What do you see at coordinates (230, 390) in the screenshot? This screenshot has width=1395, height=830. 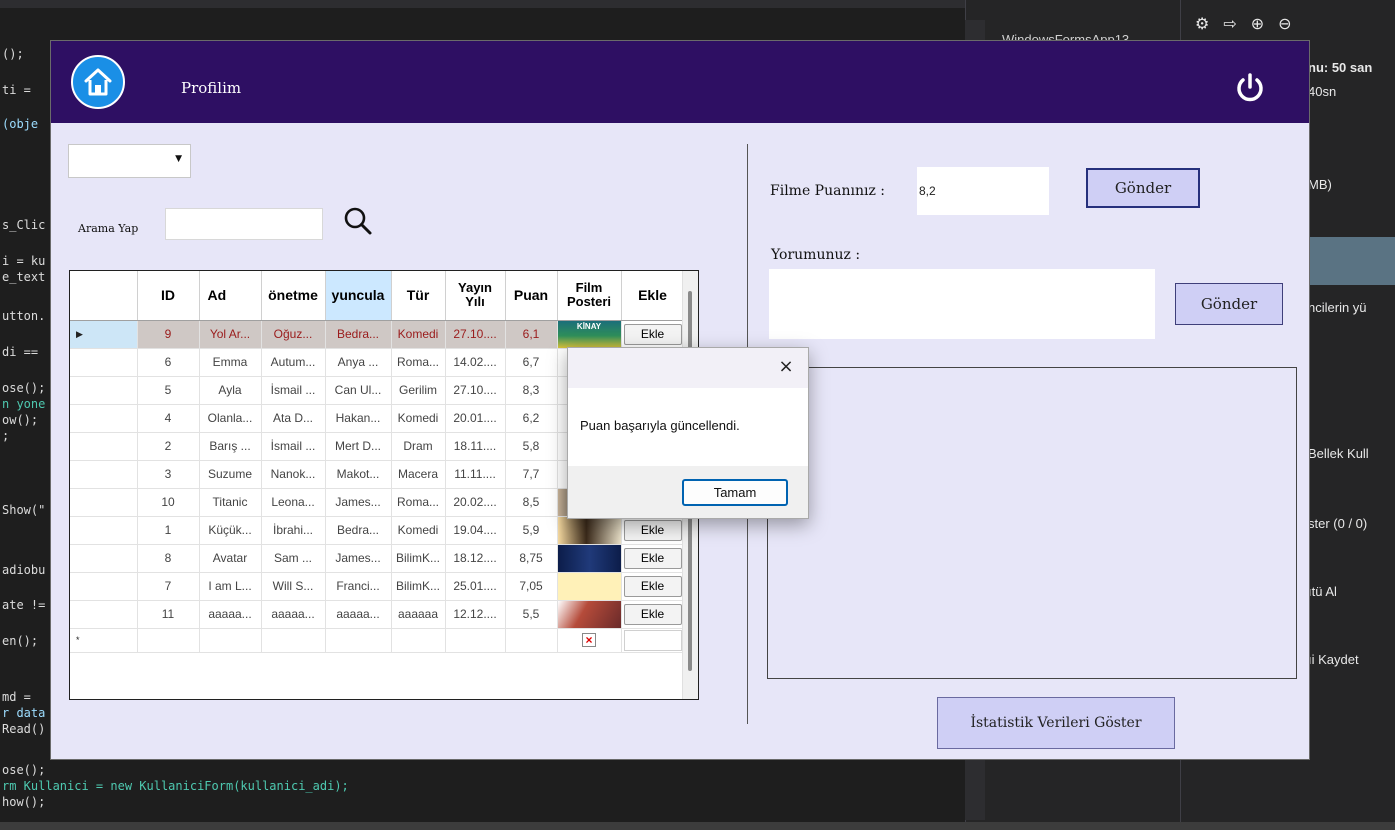 I see `table-cell-ad: Ayla` at bounding box center [230, 390].